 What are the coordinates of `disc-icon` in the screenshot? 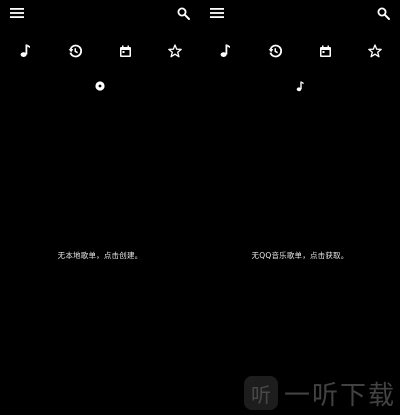 It's located at (100, 86).